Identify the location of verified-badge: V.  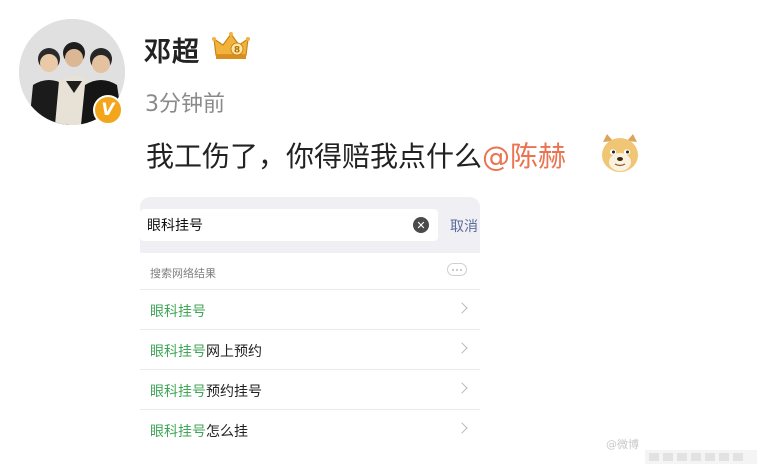
(108, 110).